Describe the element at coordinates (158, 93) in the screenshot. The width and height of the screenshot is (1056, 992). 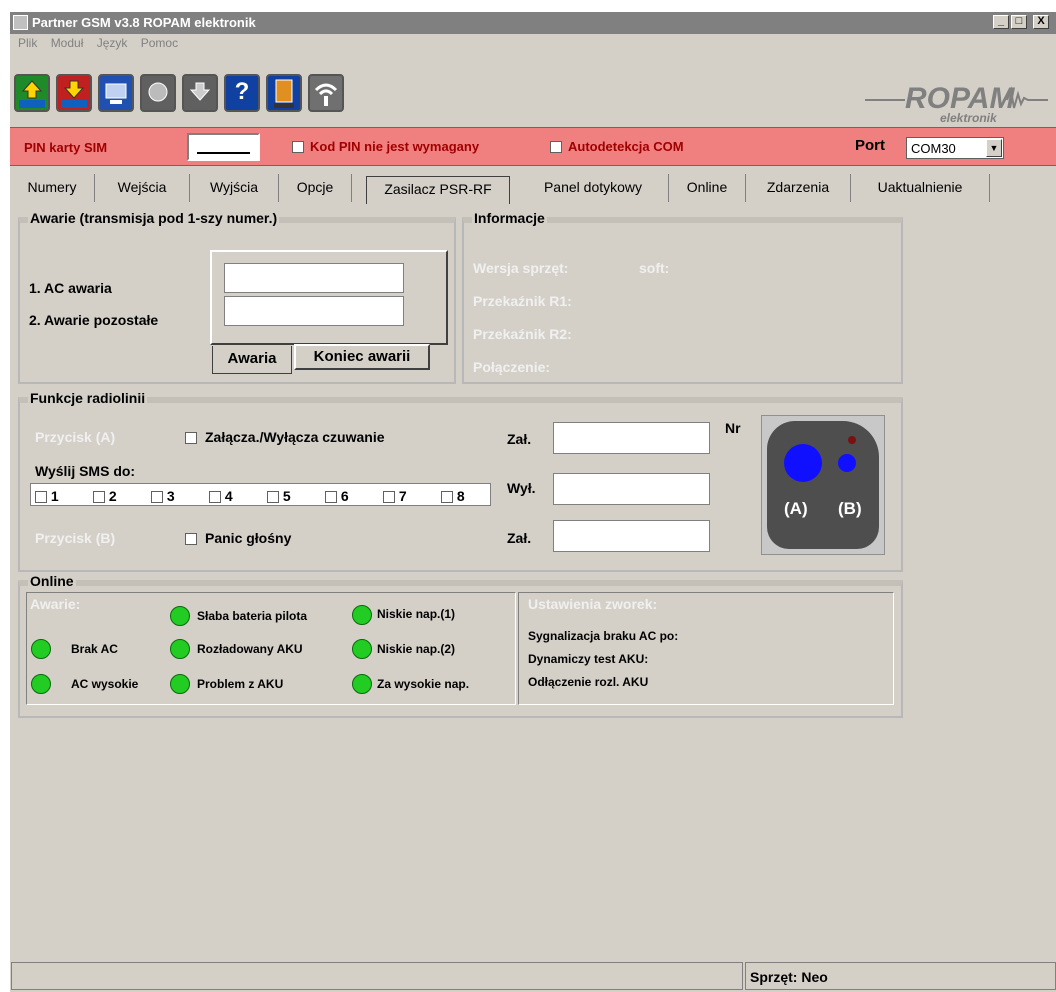
I see `module-button` at that location.